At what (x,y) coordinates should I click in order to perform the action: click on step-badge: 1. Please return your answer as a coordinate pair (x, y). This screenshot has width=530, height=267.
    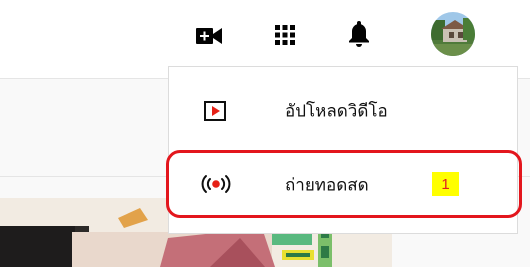
    Looking at the image, I should click on (445, 184).